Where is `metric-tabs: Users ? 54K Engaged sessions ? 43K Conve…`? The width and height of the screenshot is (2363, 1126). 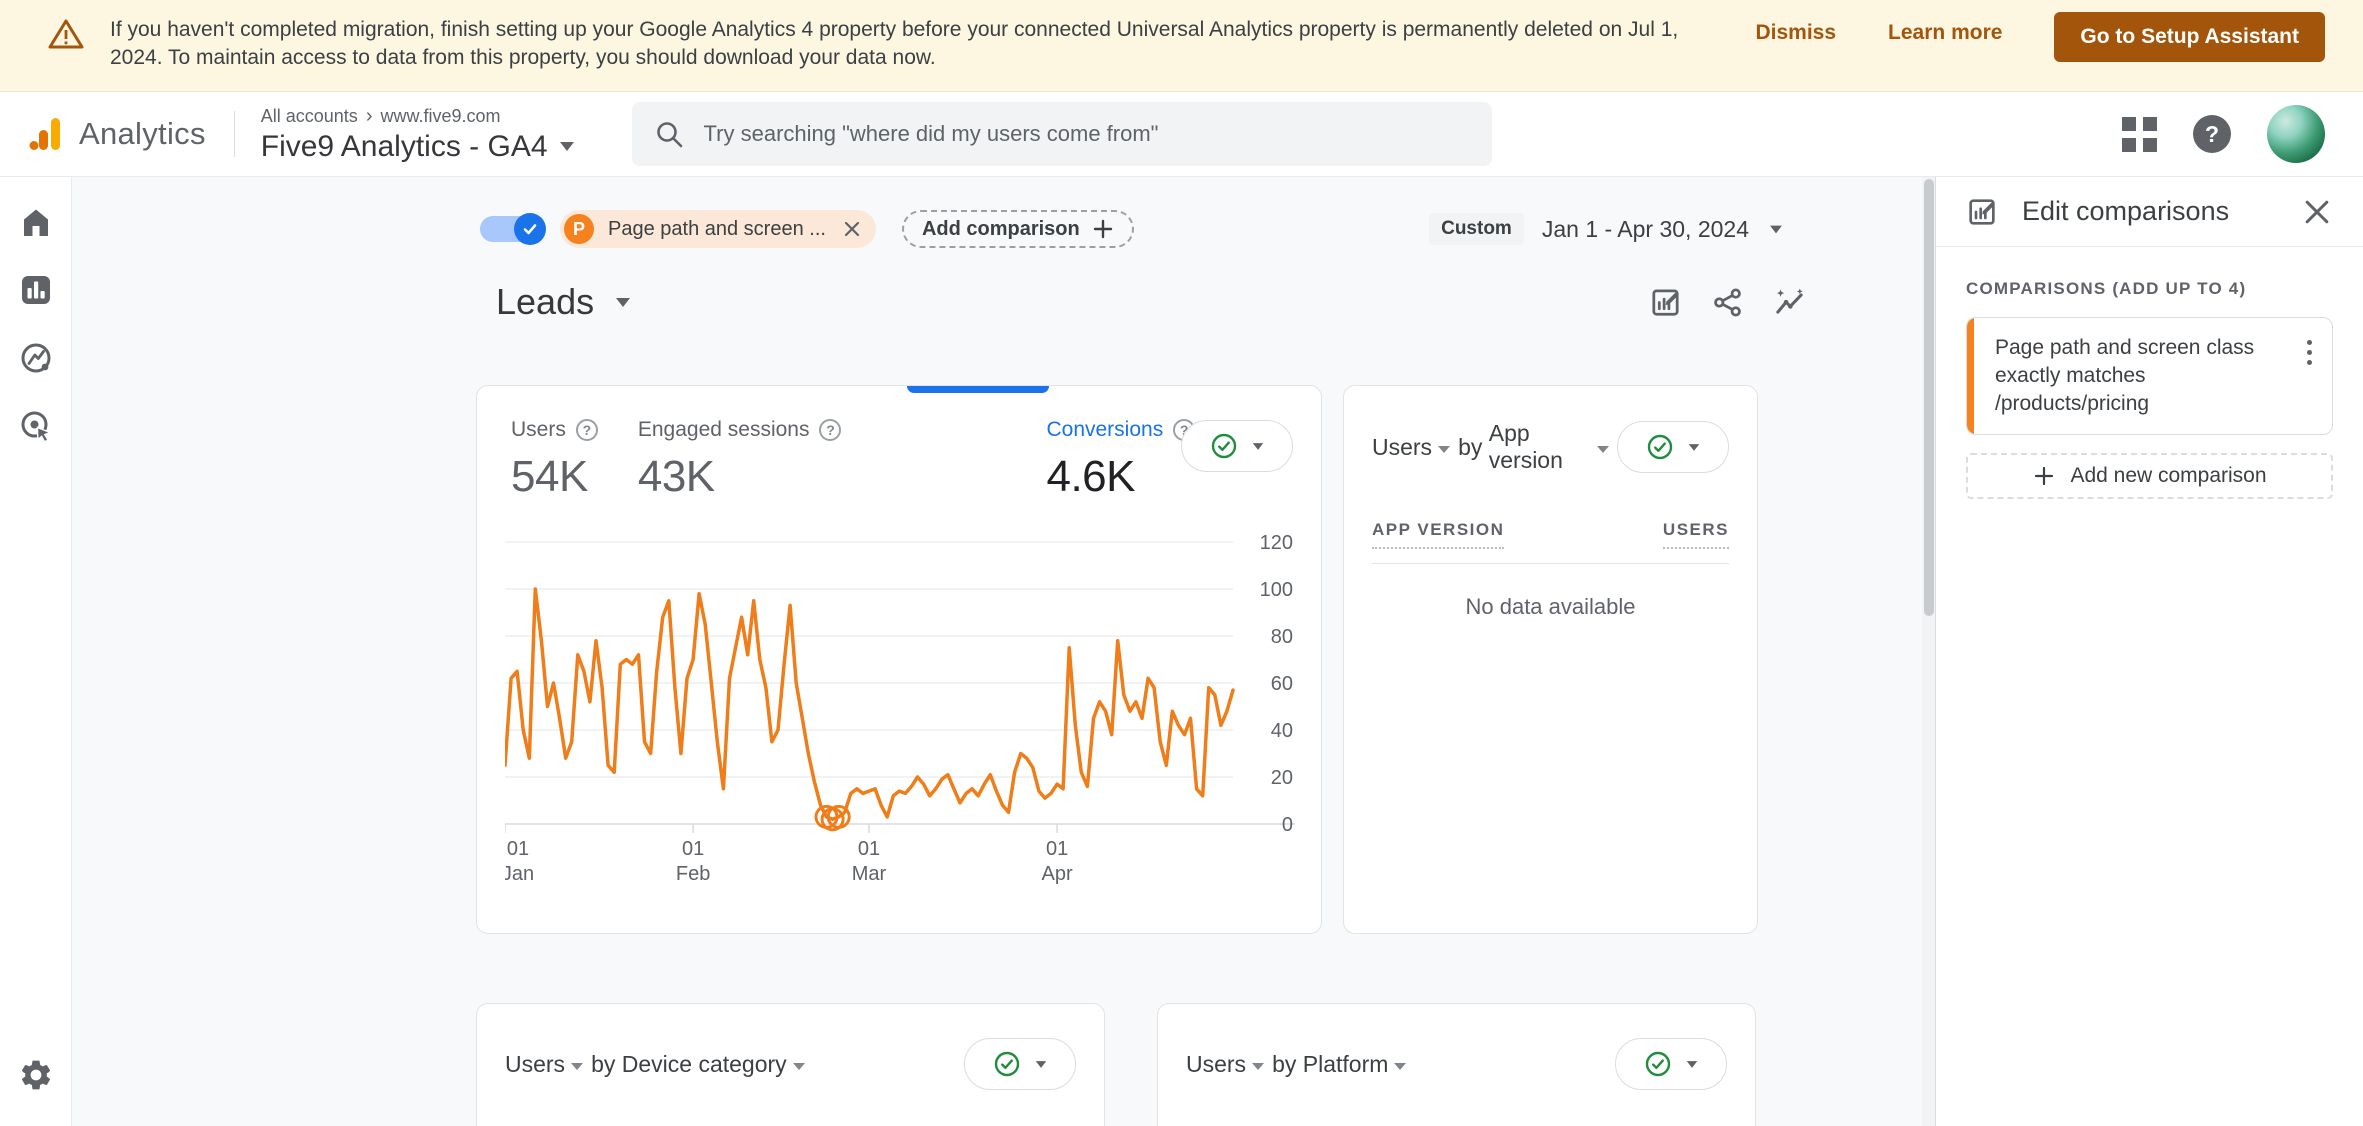
metric-tabs: Users ? 54K Engaged sessions ? 43K Conve… is located at coordinates (899, 458).